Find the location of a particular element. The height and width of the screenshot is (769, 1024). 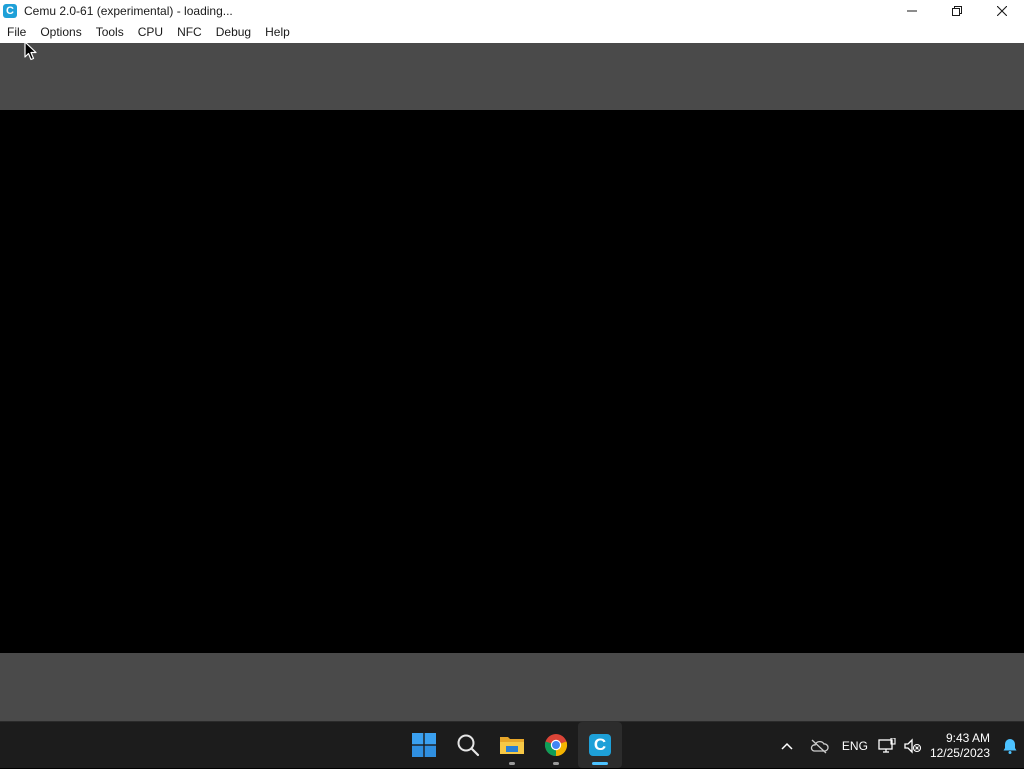

chrome-icon is located at coordinates (556, 745).